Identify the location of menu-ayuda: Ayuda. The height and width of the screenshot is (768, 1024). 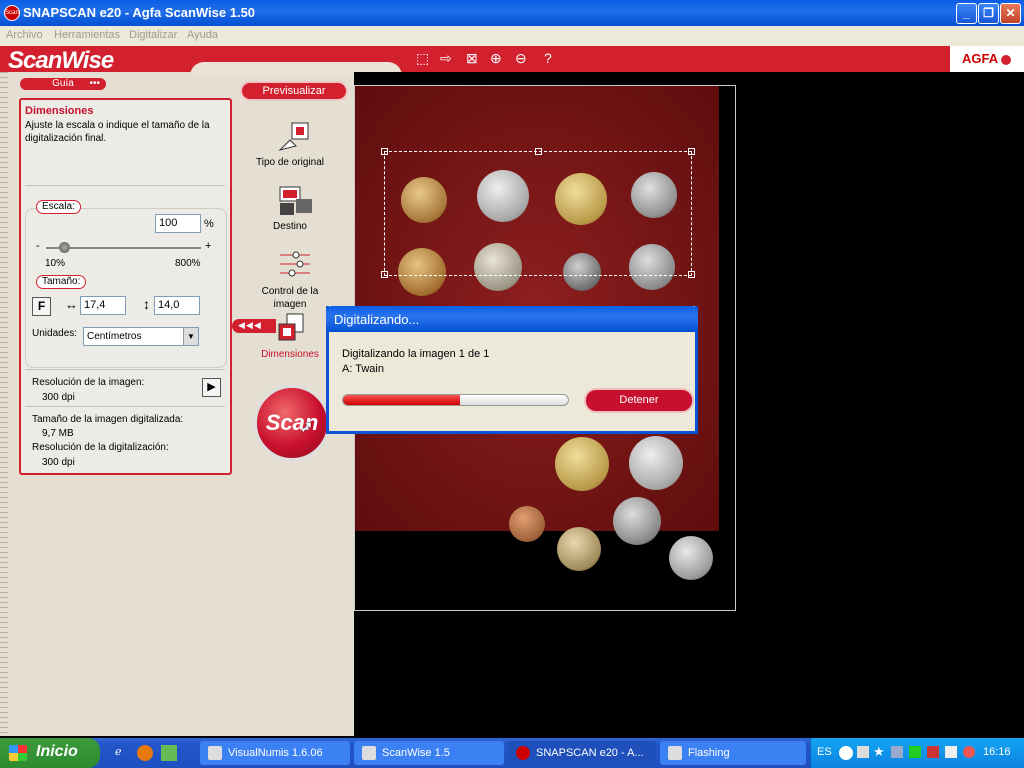
(202, 35).